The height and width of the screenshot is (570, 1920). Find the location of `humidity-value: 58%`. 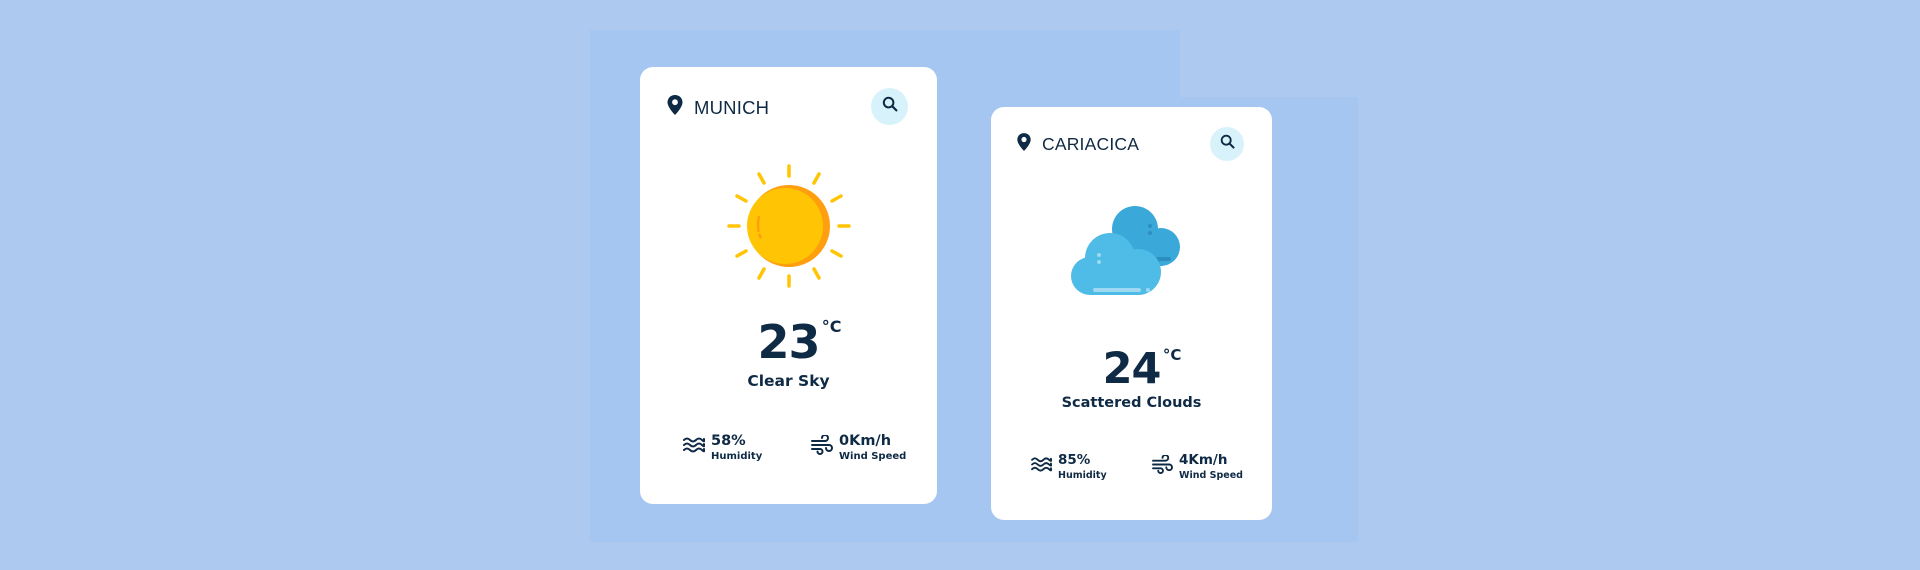

humidity-value: 58% is located at coordinates (728, 441).